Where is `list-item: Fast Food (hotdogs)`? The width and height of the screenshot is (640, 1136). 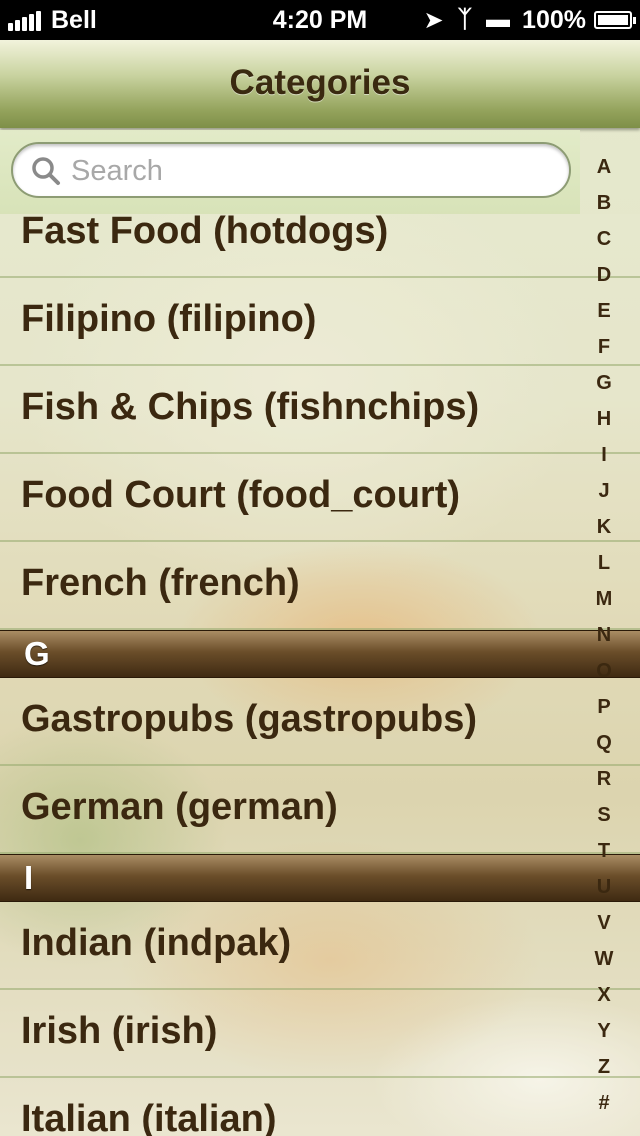
list-item: Fast Food (hotdogs) is located at coordinates (320, 246).